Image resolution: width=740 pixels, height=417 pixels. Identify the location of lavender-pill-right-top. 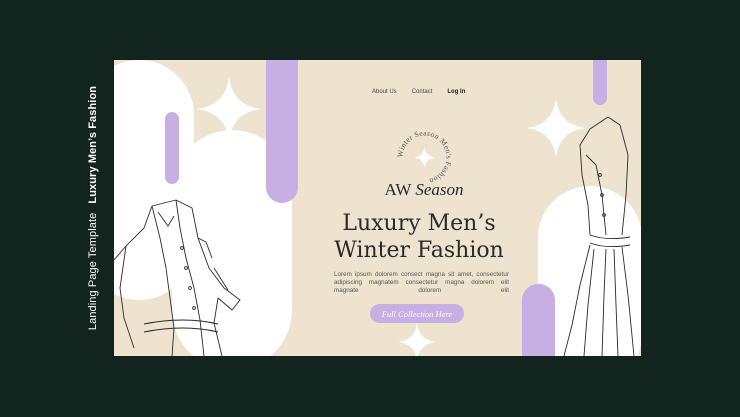
(600, 82).